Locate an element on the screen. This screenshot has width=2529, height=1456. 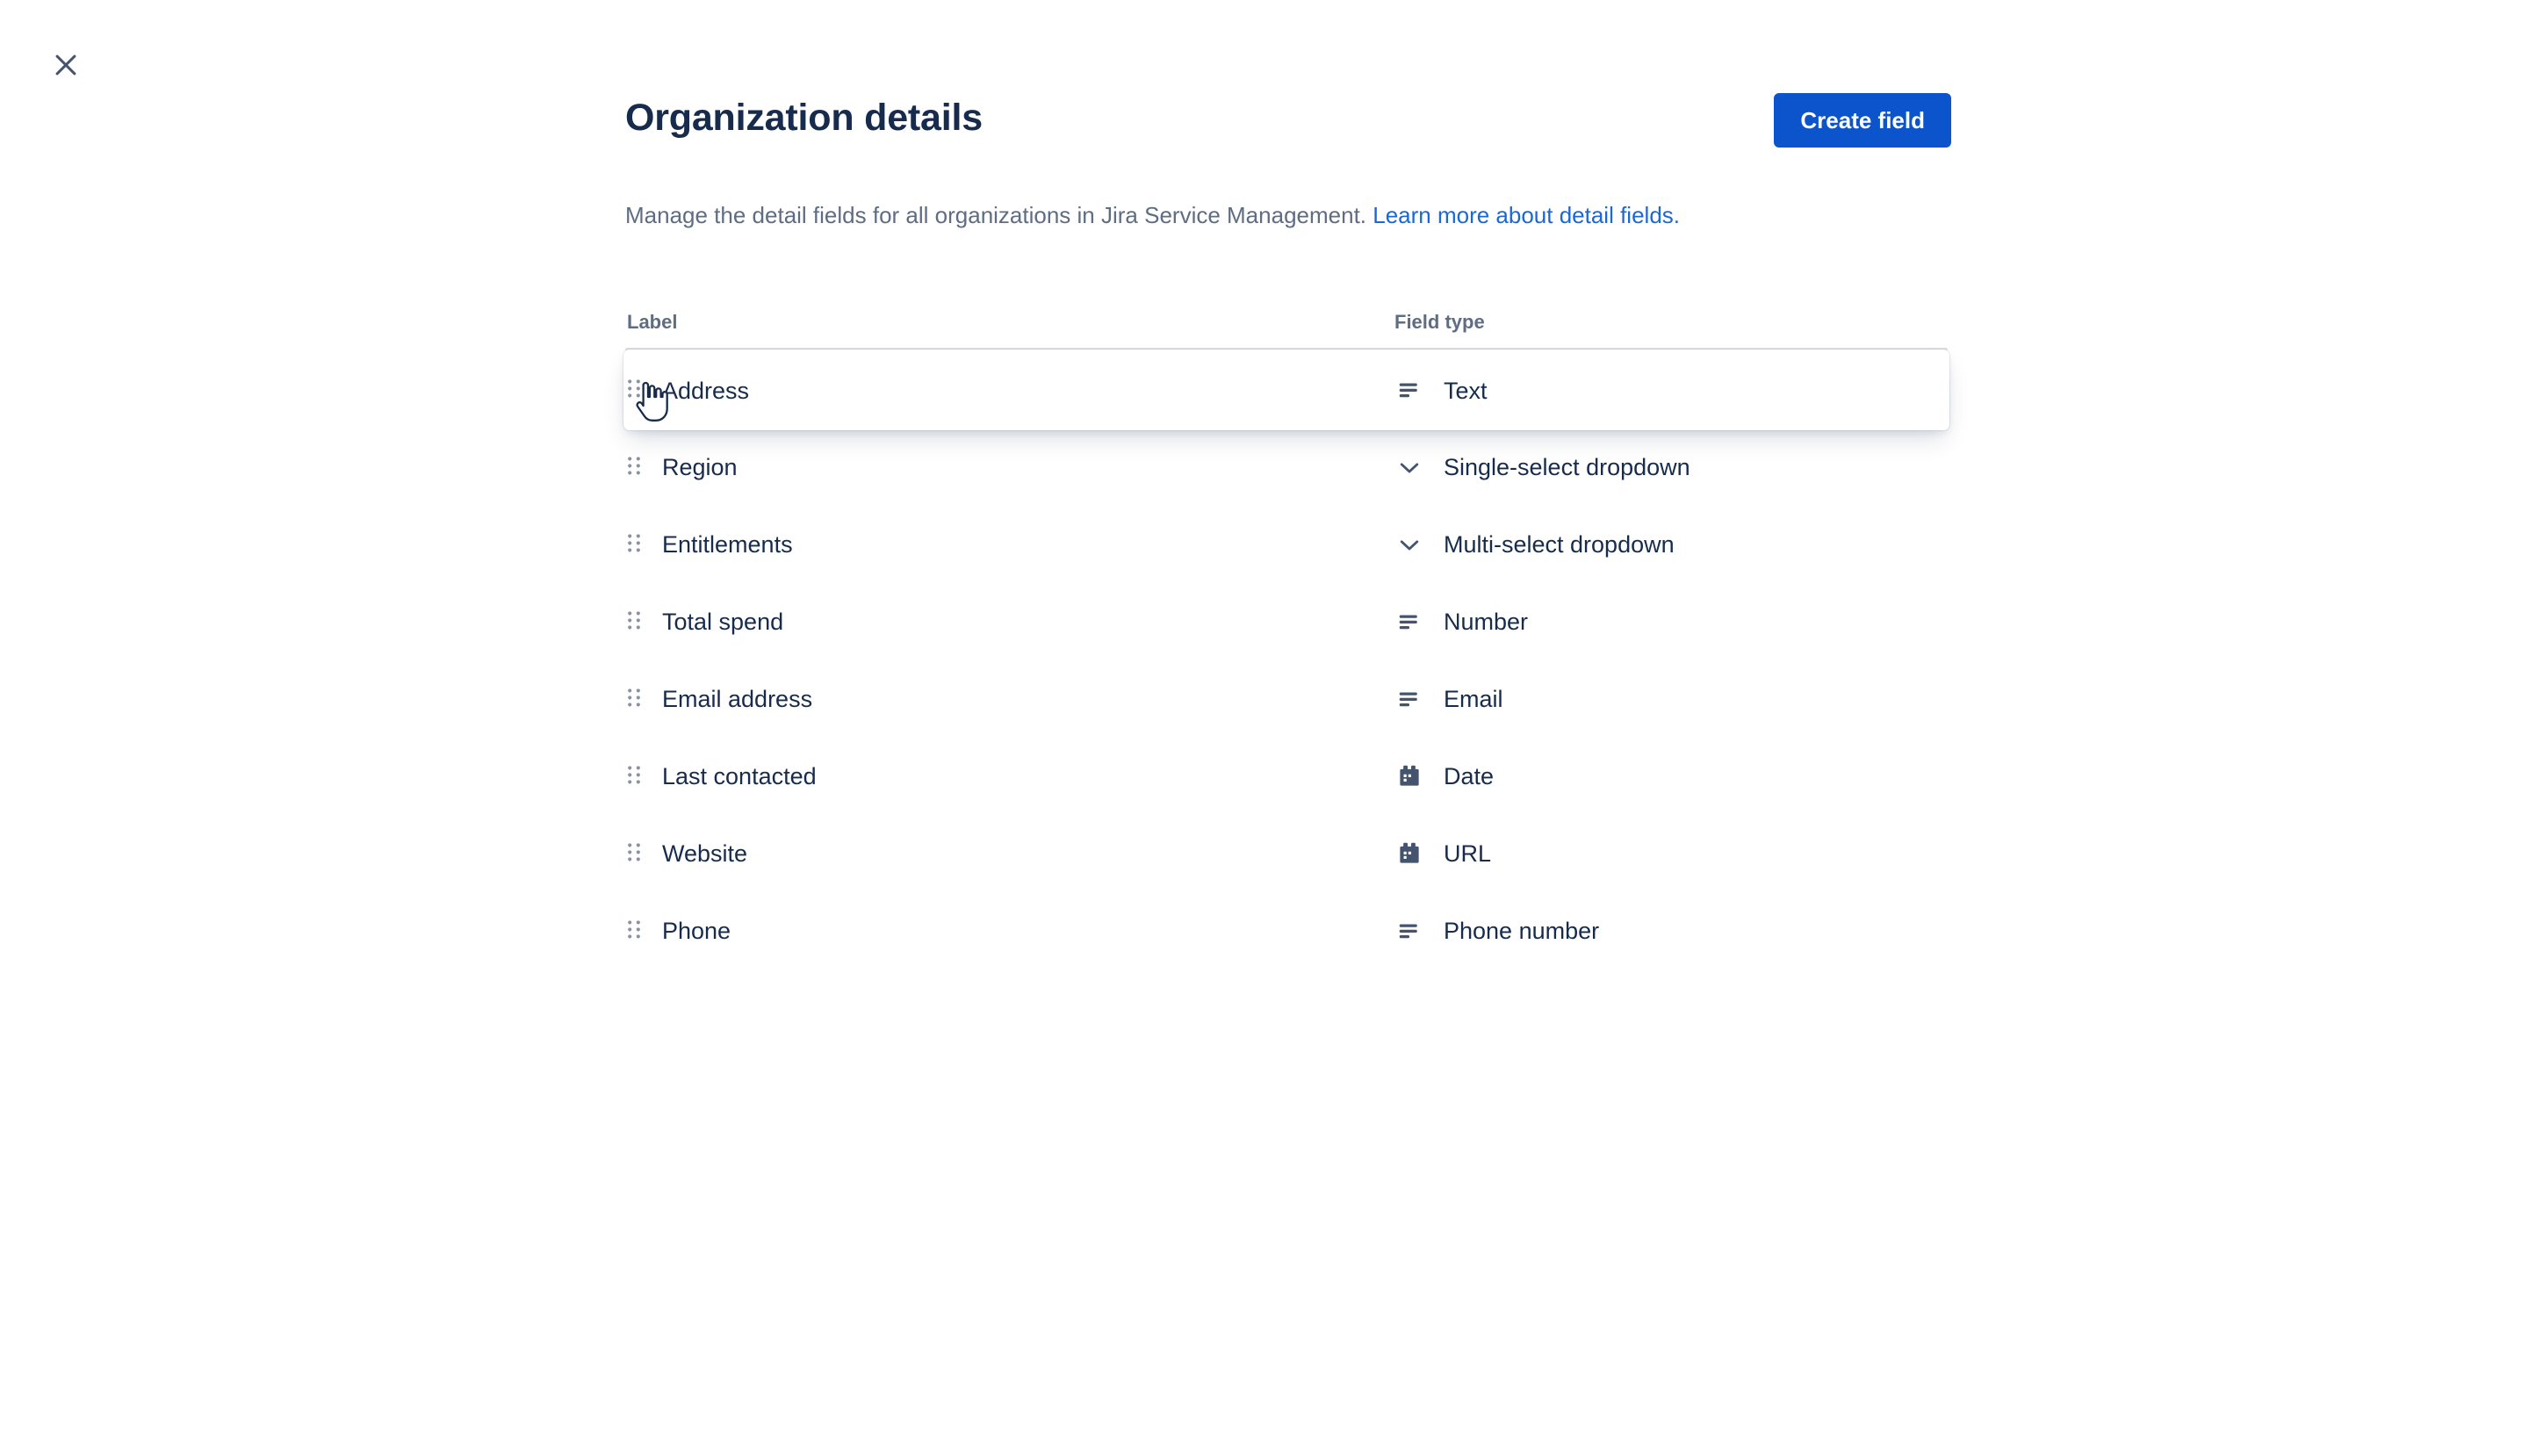
table-row: Email address Email is located at coordinates (1287, 699).